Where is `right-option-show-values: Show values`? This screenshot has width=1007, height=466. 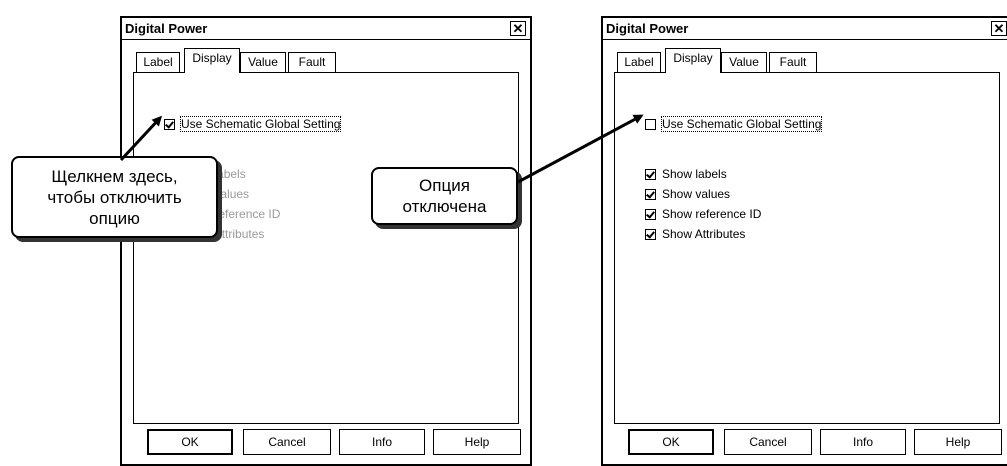 right-option-show-values: Show values is located at coordinates (687, 194).